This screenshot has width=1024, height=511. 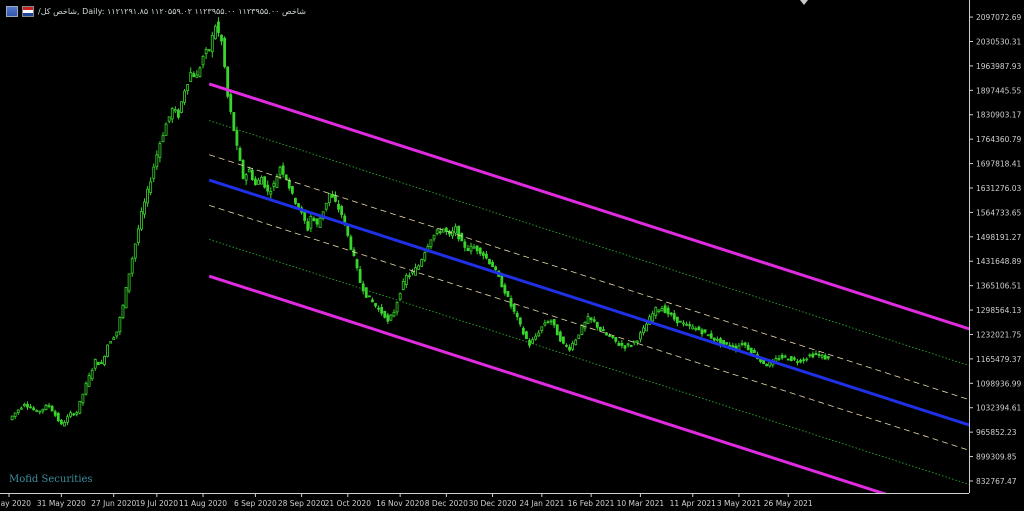 What do you see at coordinates (12, 11) in the screenshot?
I see `window-icon` at bounding box center [12, 11].